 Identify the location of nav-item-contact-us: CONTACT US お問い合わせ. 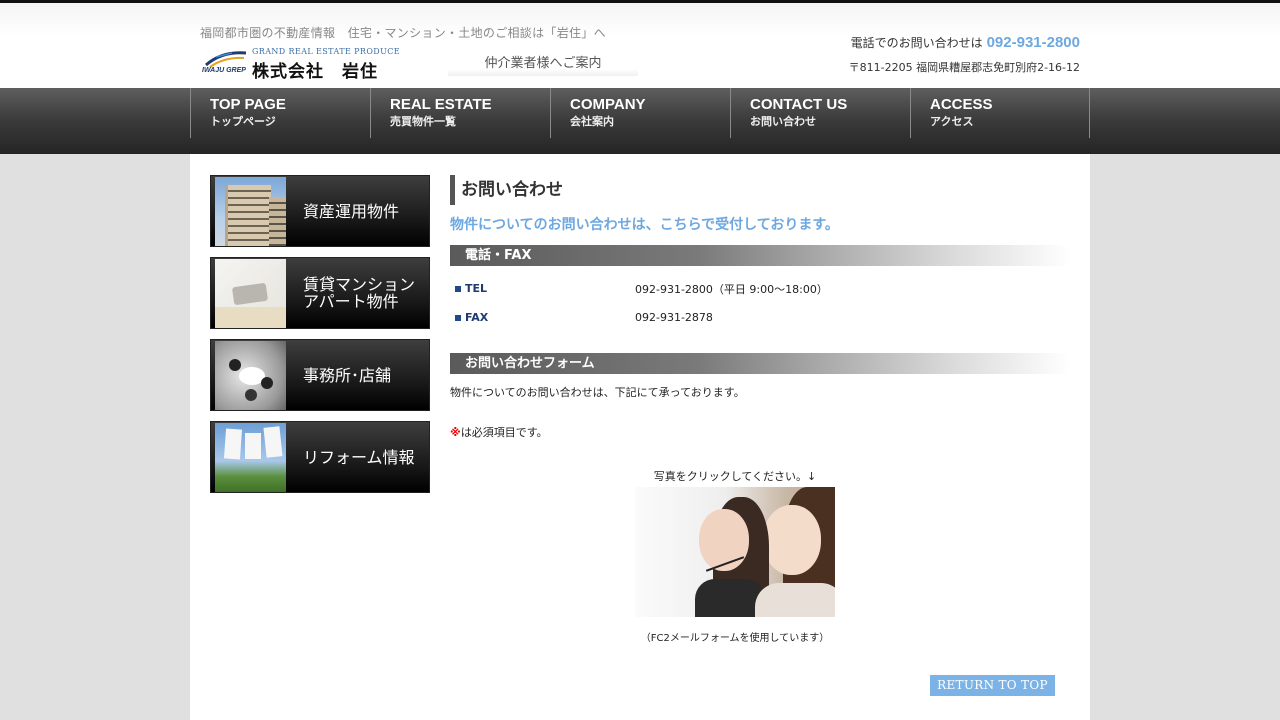
(820, 113).